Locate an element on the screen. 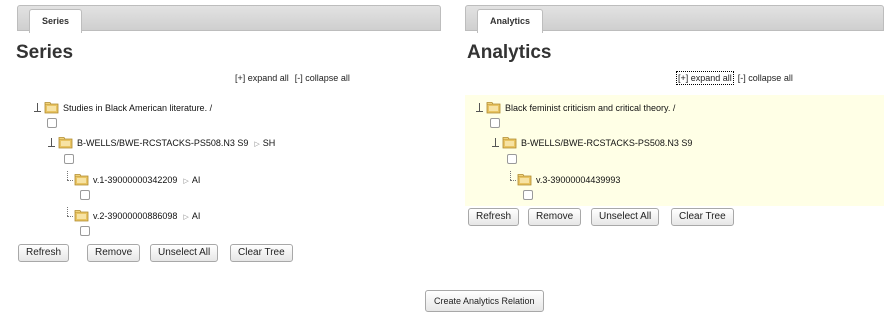 The image size is (885, 318). series-root-checkbox is located at coordinates (52, 123).